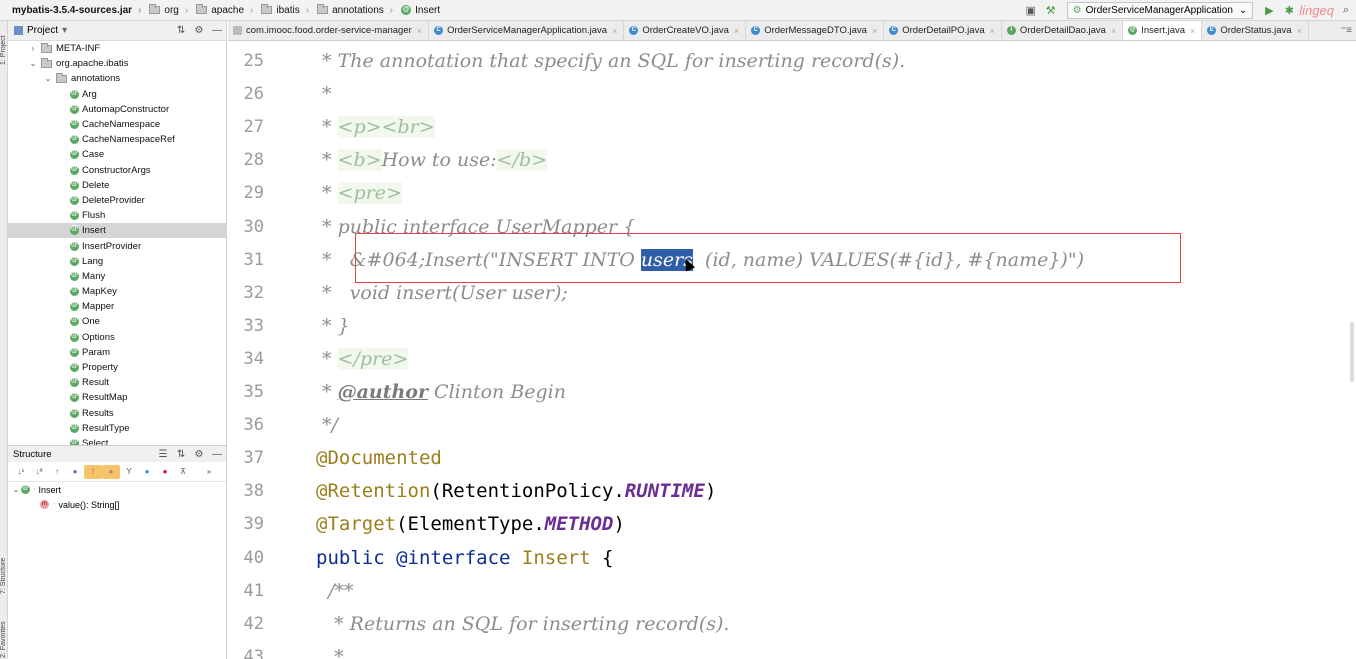 This screenshot has height=659, width=1356. I want to click on show-inherited-icon: ↑, so click(57, 472).